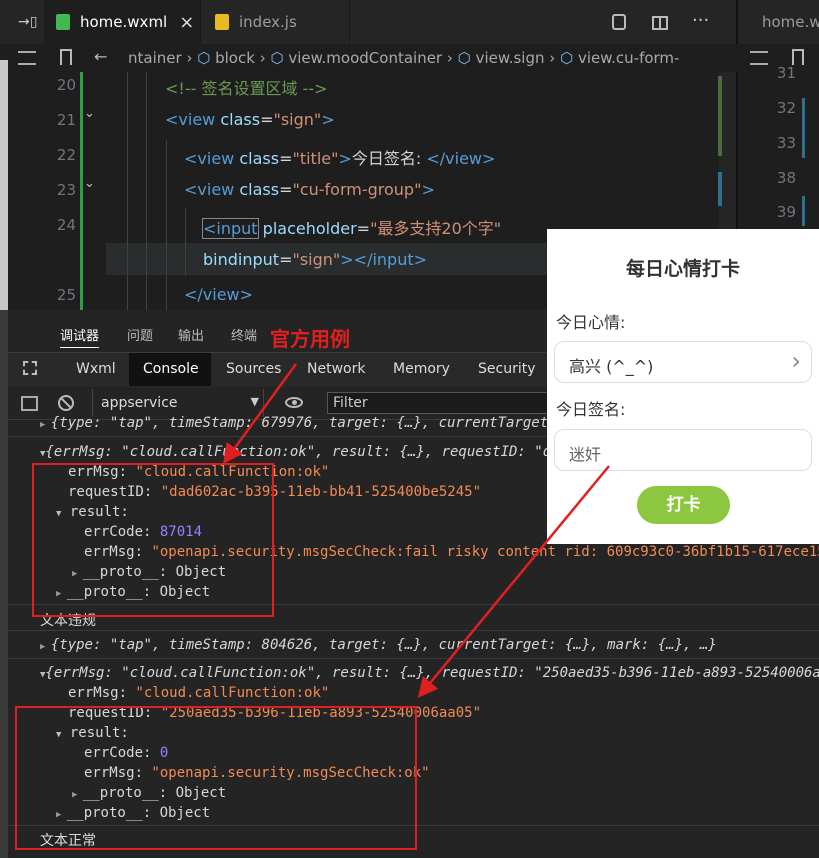 This screenshot has height=858, width=819. What do you see at coordinates (513, 581) in the screenshot?
I see `arrow-to-normal` at bounding box center [513, 581].